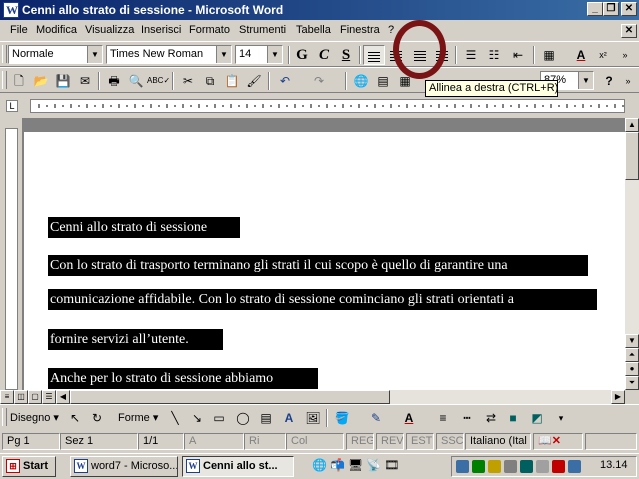 The width and height of the screenshot is (639, 479). I want to click on decrease-indent-button: ⇤, so click(518, 55).